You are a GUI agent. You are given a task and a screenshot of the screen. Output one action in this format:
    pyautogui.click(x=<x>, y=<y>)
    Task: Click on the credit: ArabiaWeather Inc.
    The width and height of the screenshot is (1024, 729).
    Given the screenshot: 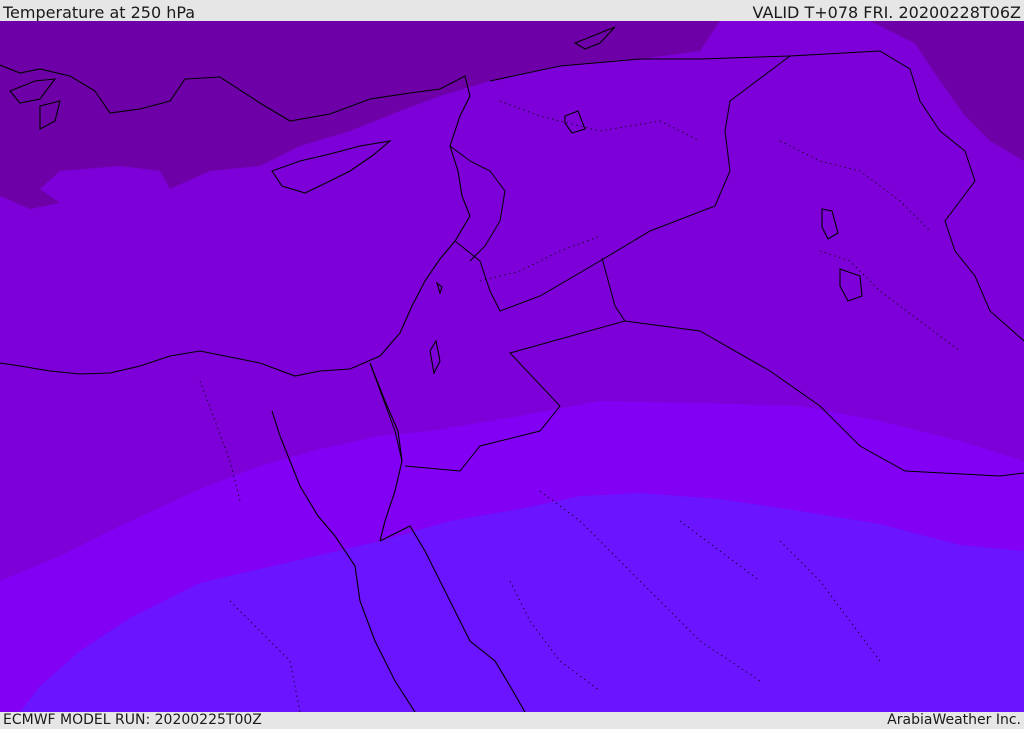 What is the action you would take?
    pyautogui.click(x=954, y=720)
    